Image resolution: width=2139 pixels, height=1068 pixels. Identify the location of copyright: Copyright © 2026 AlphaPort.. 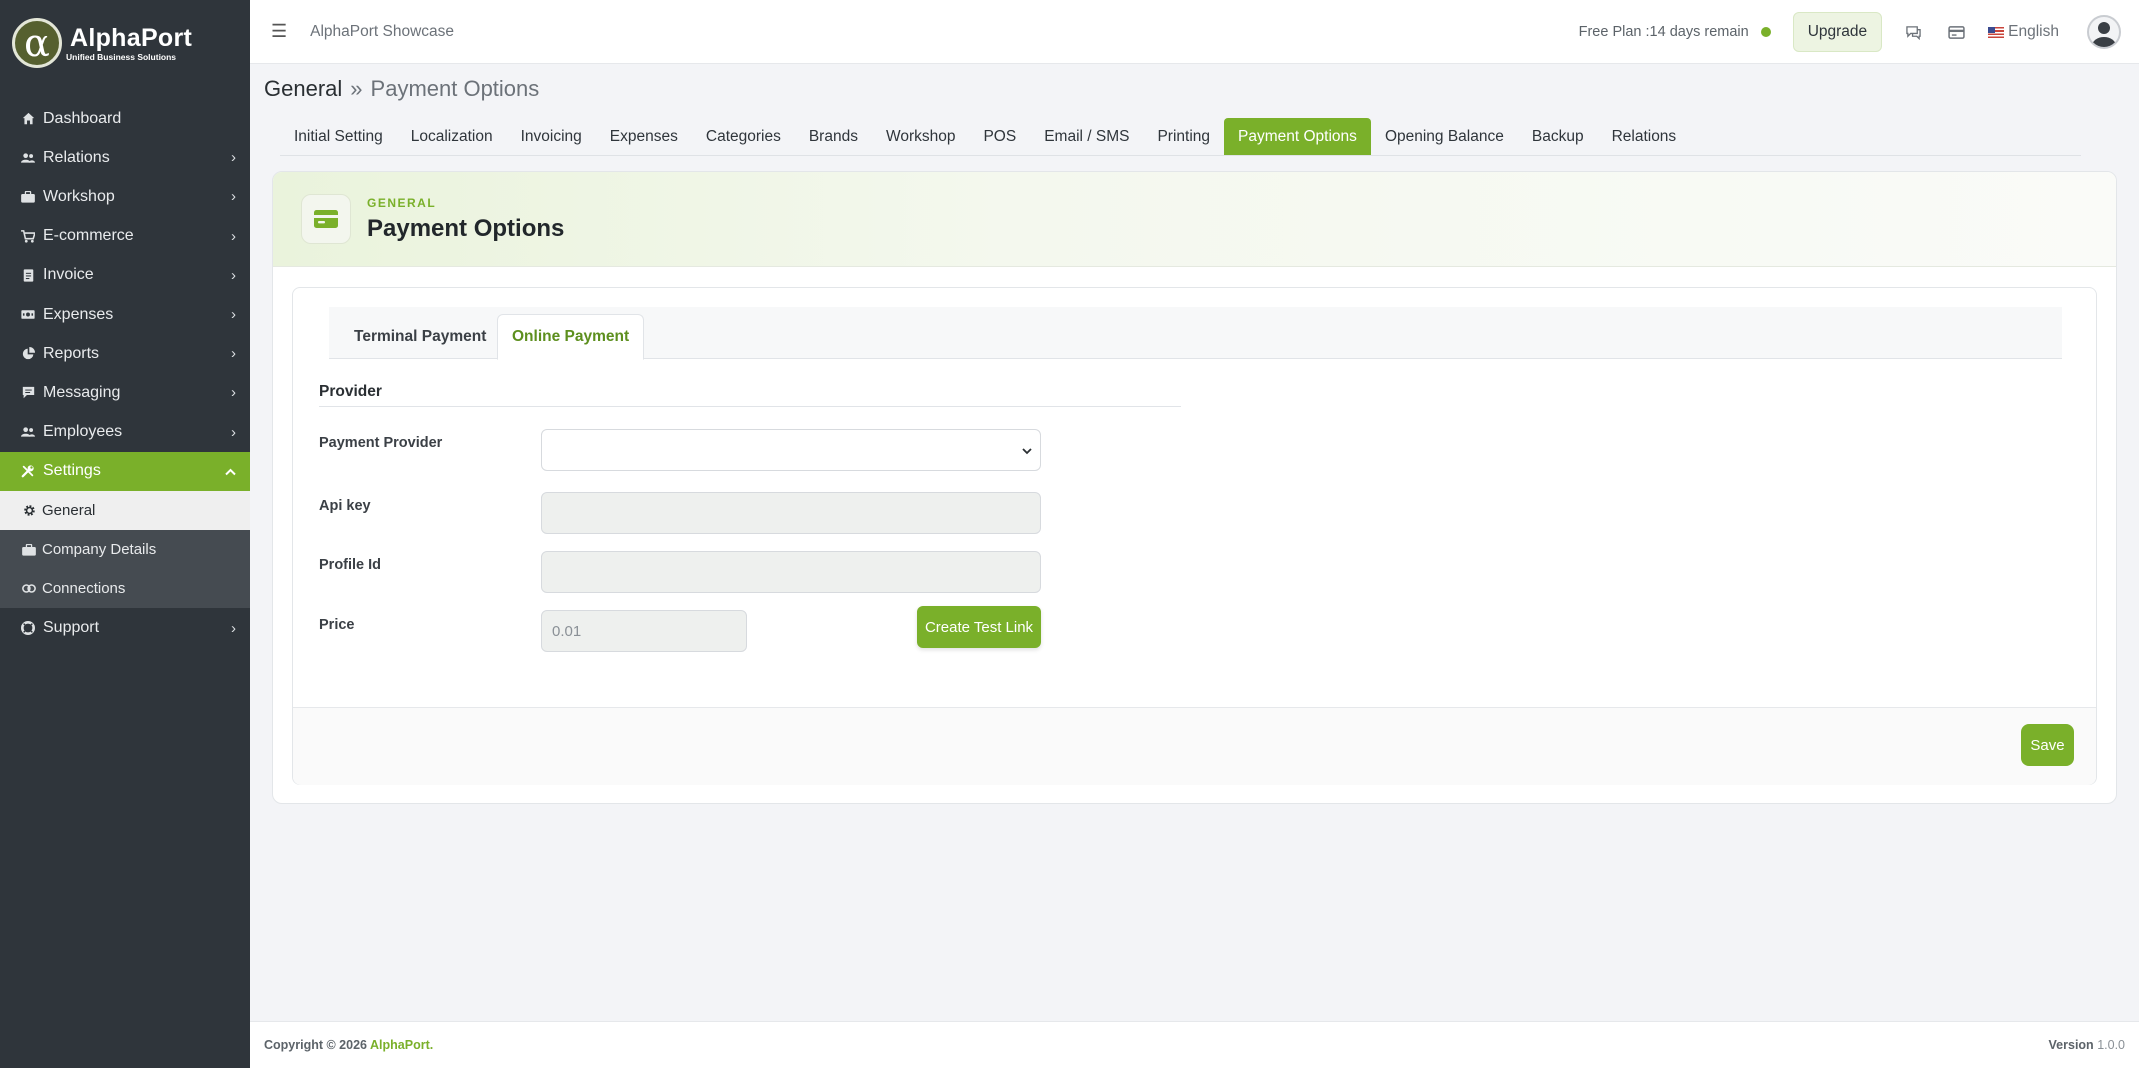
(348, 1045).